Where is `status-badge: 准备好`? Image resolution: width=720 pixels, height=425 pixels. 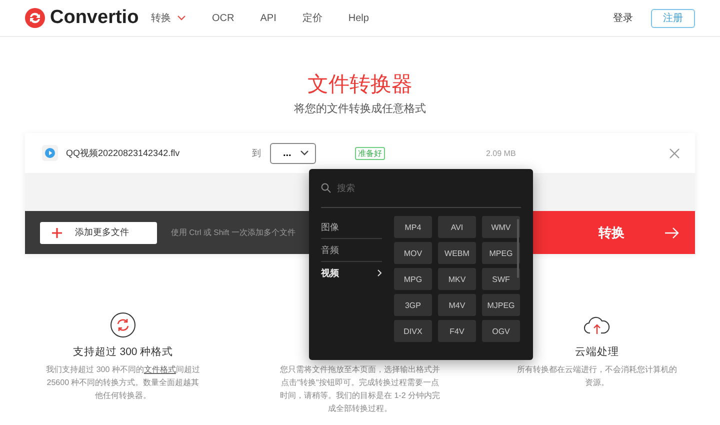
status-badge: 准备好 is located at coordinates (370, 153).